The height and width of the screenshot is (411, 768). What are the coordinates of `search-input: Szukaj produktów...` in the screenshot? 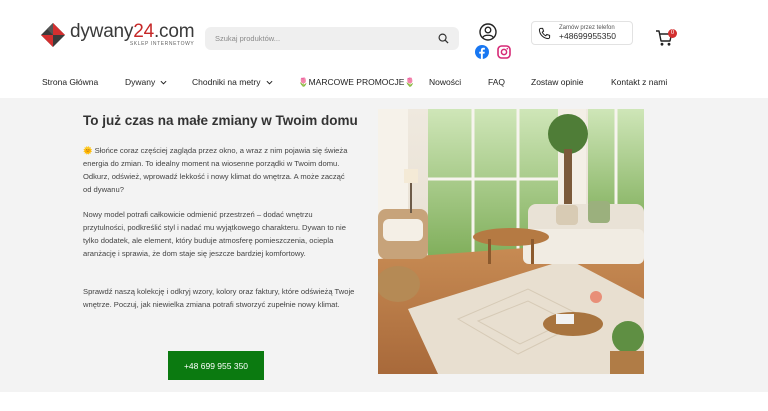 It's located at (326, 38).